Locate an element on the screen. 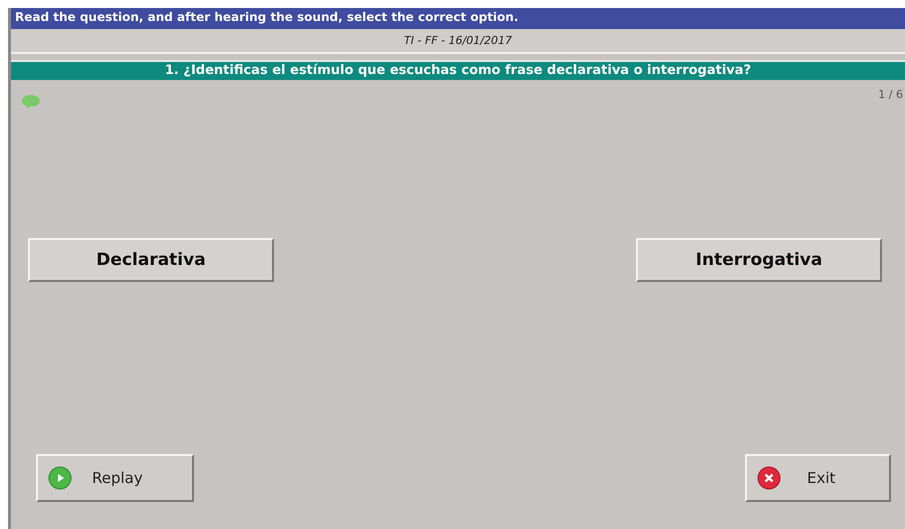  footer-button: Exit is located at coordinates (818, 478).